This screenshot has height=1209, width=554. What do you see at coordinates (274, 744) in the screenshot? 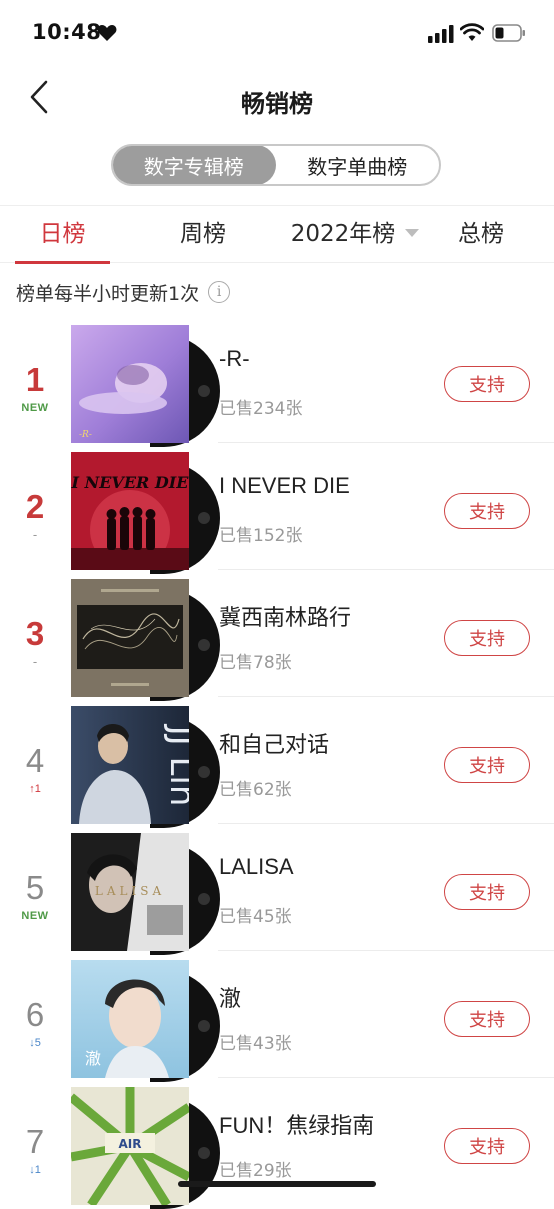
I see `album-title: 和自己对话` at bounding box center [274, 744].